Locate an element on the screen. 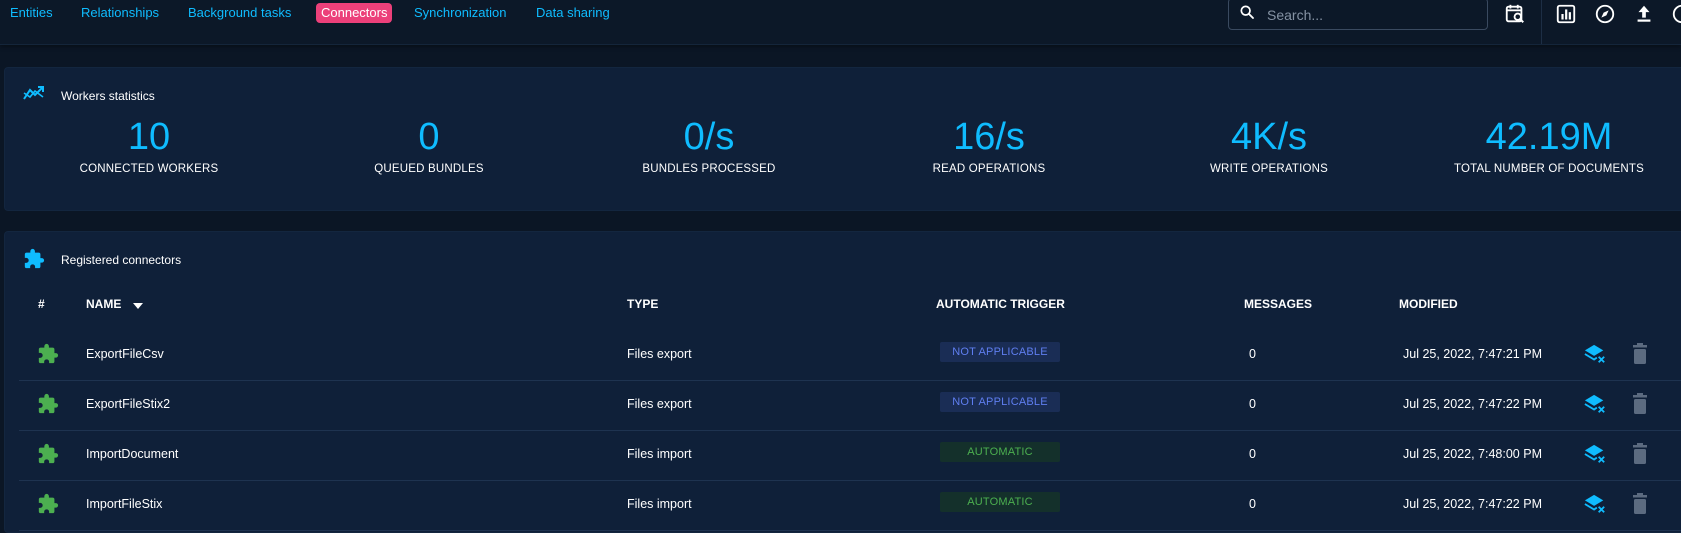  stat-label: WRITE OPERATIONS is located at coordinates (1269, 169).